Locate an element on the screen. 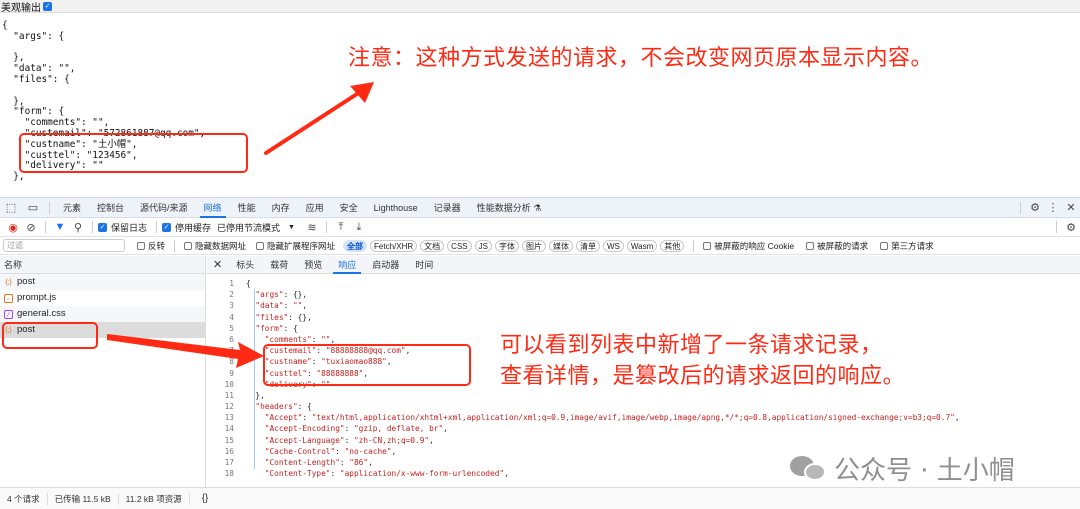 Image resolution: width=1080 pixels, height=509 pixels. network-conditions-wifi-icon: ≋ is located at coordinates (312, 227).